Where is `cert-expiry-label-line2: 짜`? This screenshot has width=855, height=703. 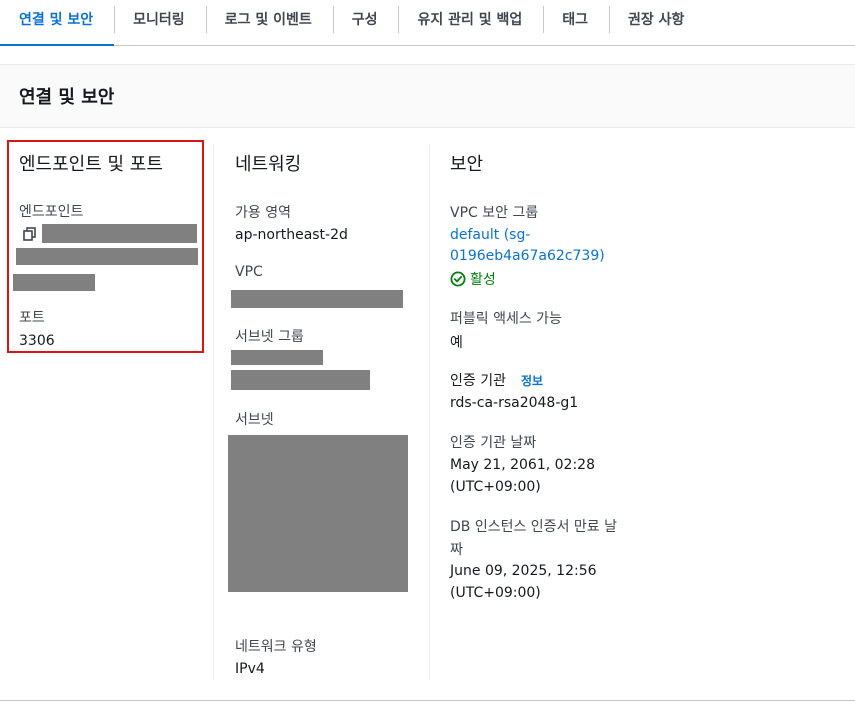 cert-expiry-label-line2: 짜 is located at coordinates (456, 550).